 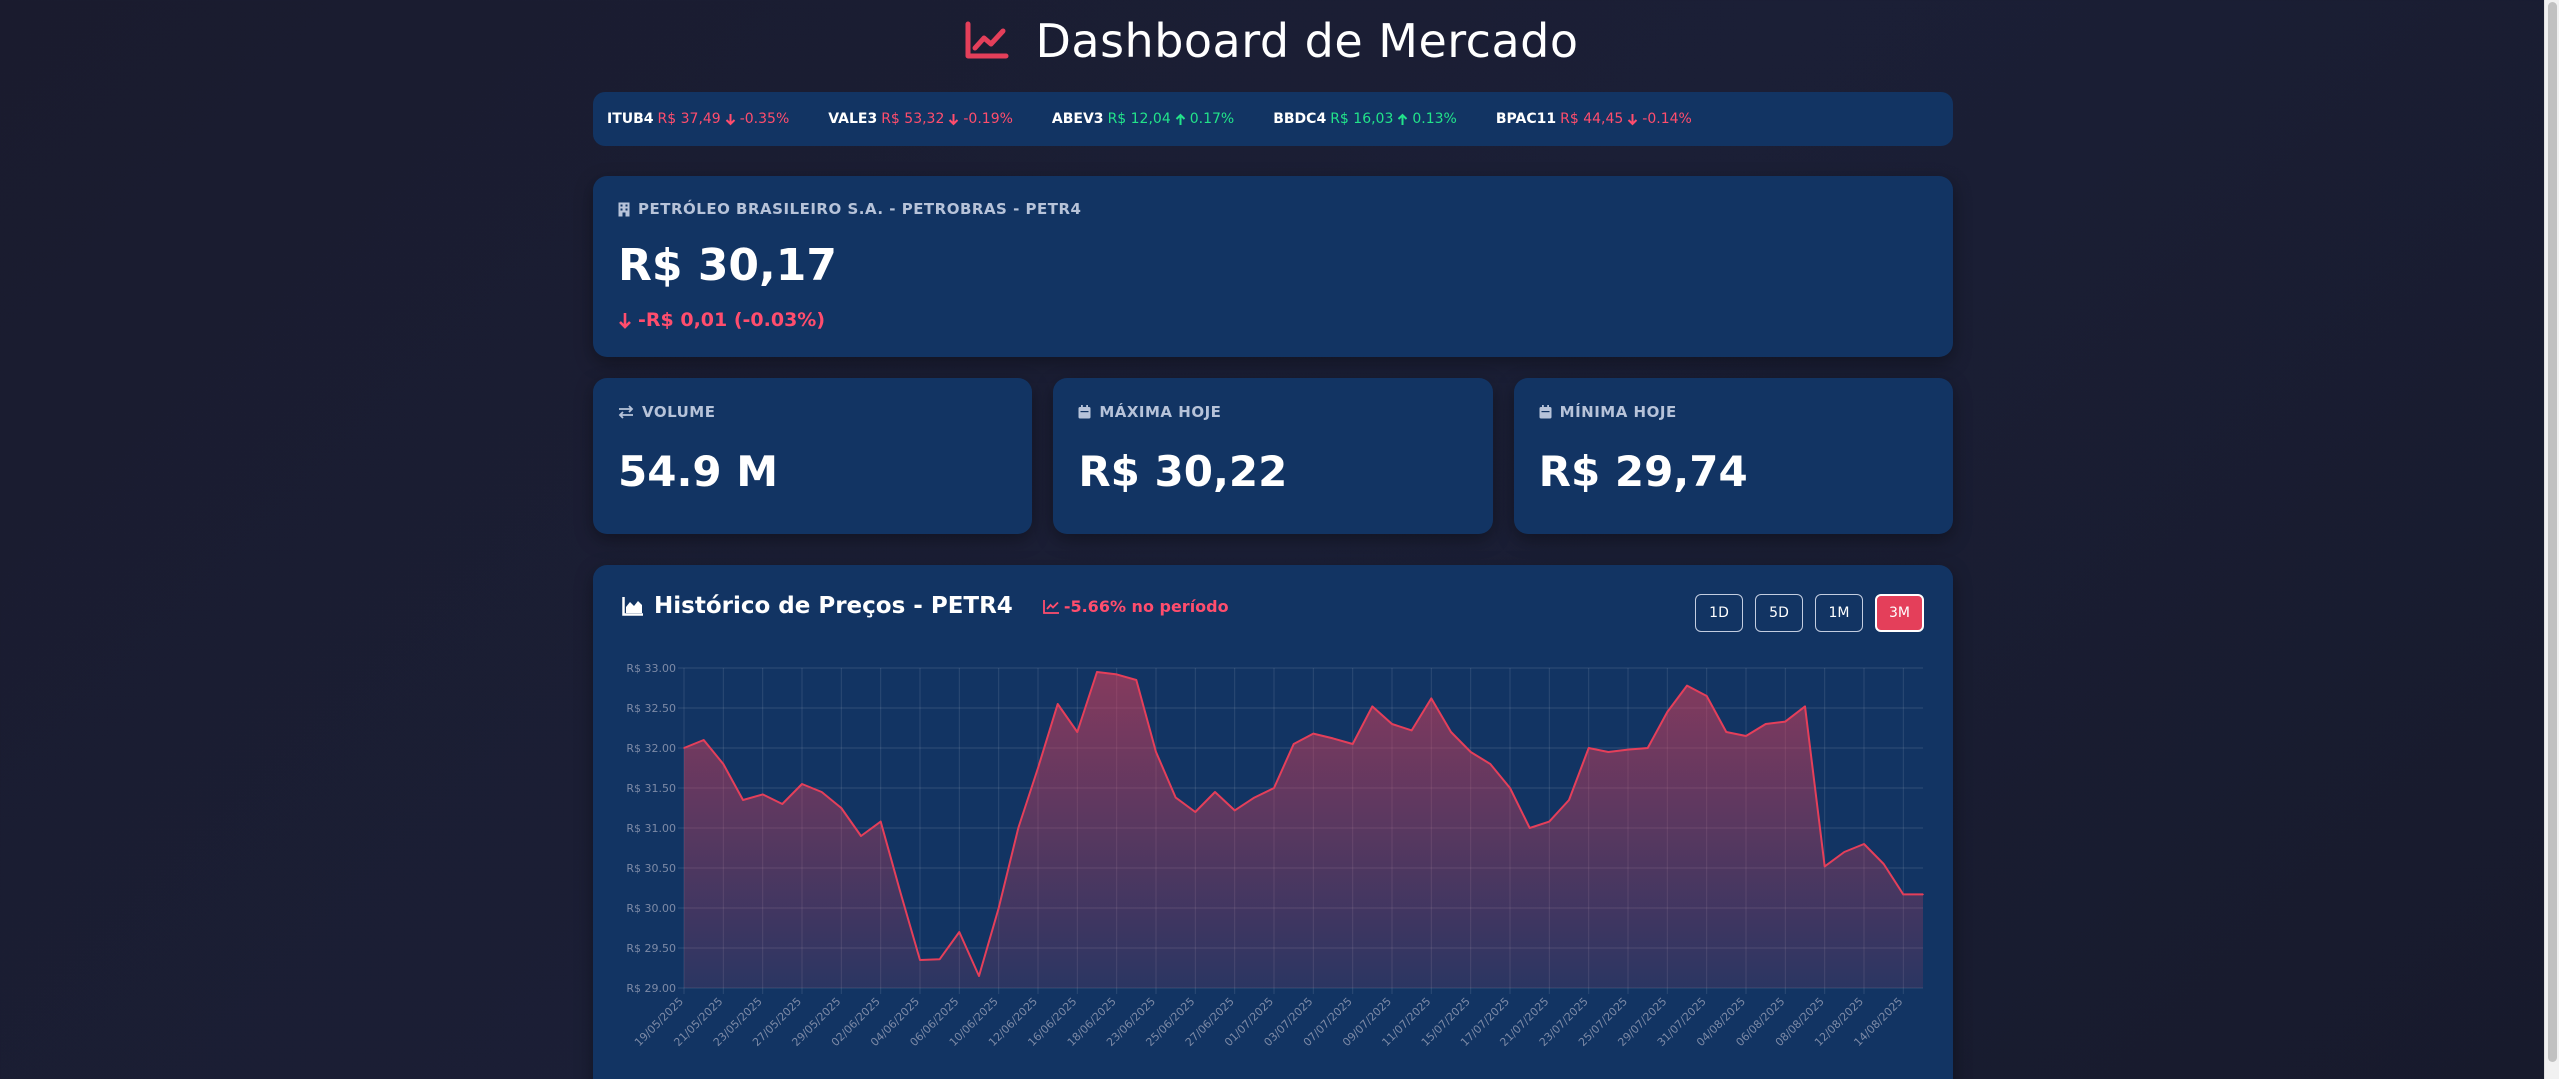 I want to click on ticker-price: R$ 12,04, so click(x=1139, y=119).